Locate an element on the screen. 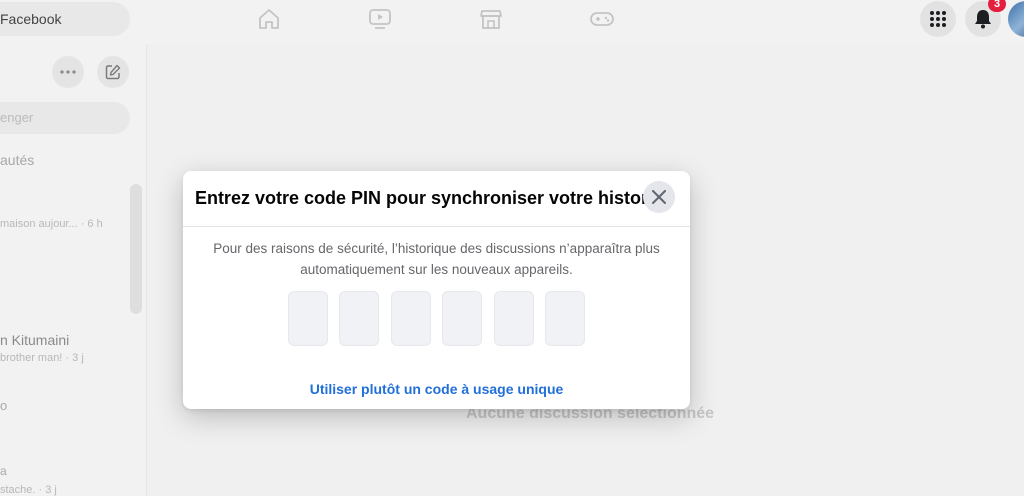 Image resolution: width=1024 pixels, height=496 pixels. compose-icon is located at coordinates (113, 72).